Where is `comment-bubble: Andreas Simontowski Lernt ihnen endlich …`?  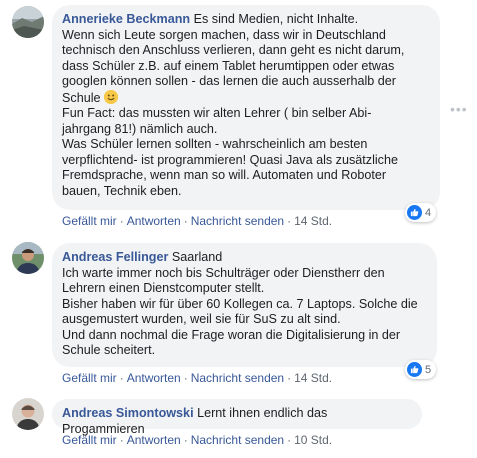 comment-bubble: Andreas Simontowski Lernt ihnen endlich … is located at coordinates (237, 417).